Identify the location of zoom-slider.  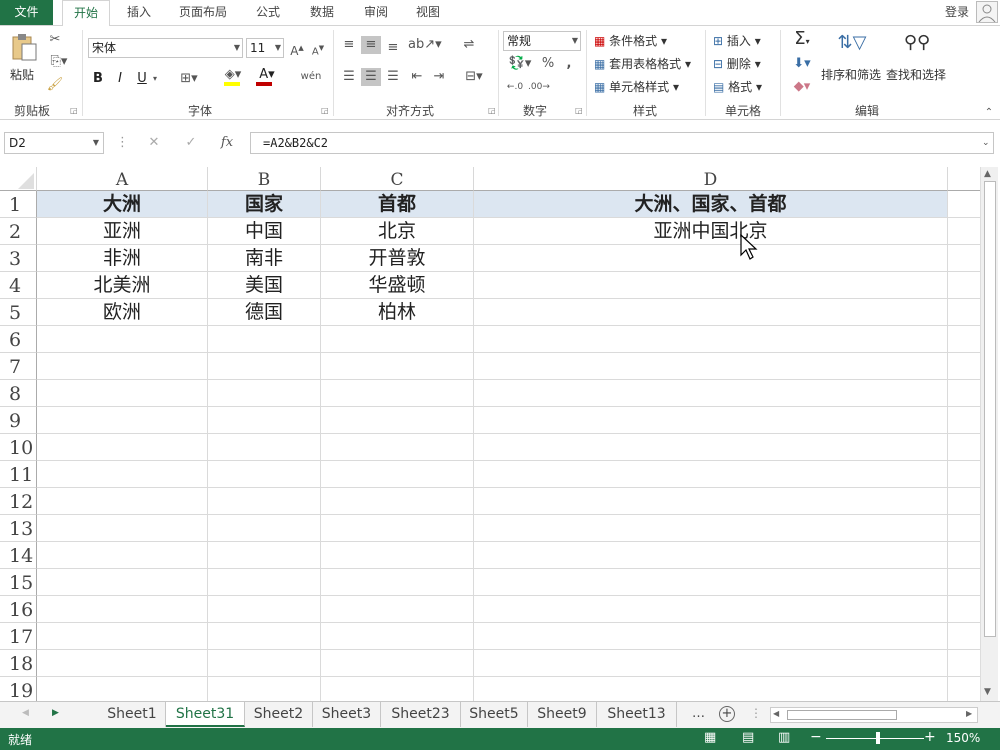
(875, 738).